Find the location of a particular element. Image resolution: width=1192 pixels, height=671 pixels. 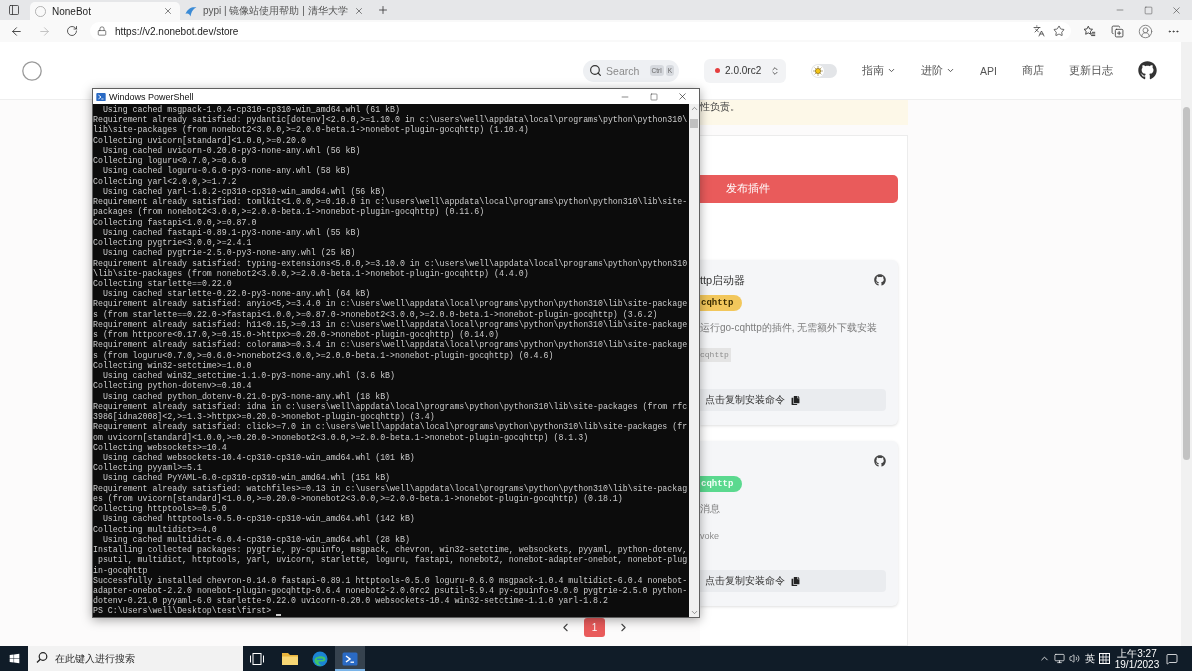

console-line: Using cached pygtrie-2.5.0-py3-none-any.whl (25 kB) is located at coordinates (229, 253).